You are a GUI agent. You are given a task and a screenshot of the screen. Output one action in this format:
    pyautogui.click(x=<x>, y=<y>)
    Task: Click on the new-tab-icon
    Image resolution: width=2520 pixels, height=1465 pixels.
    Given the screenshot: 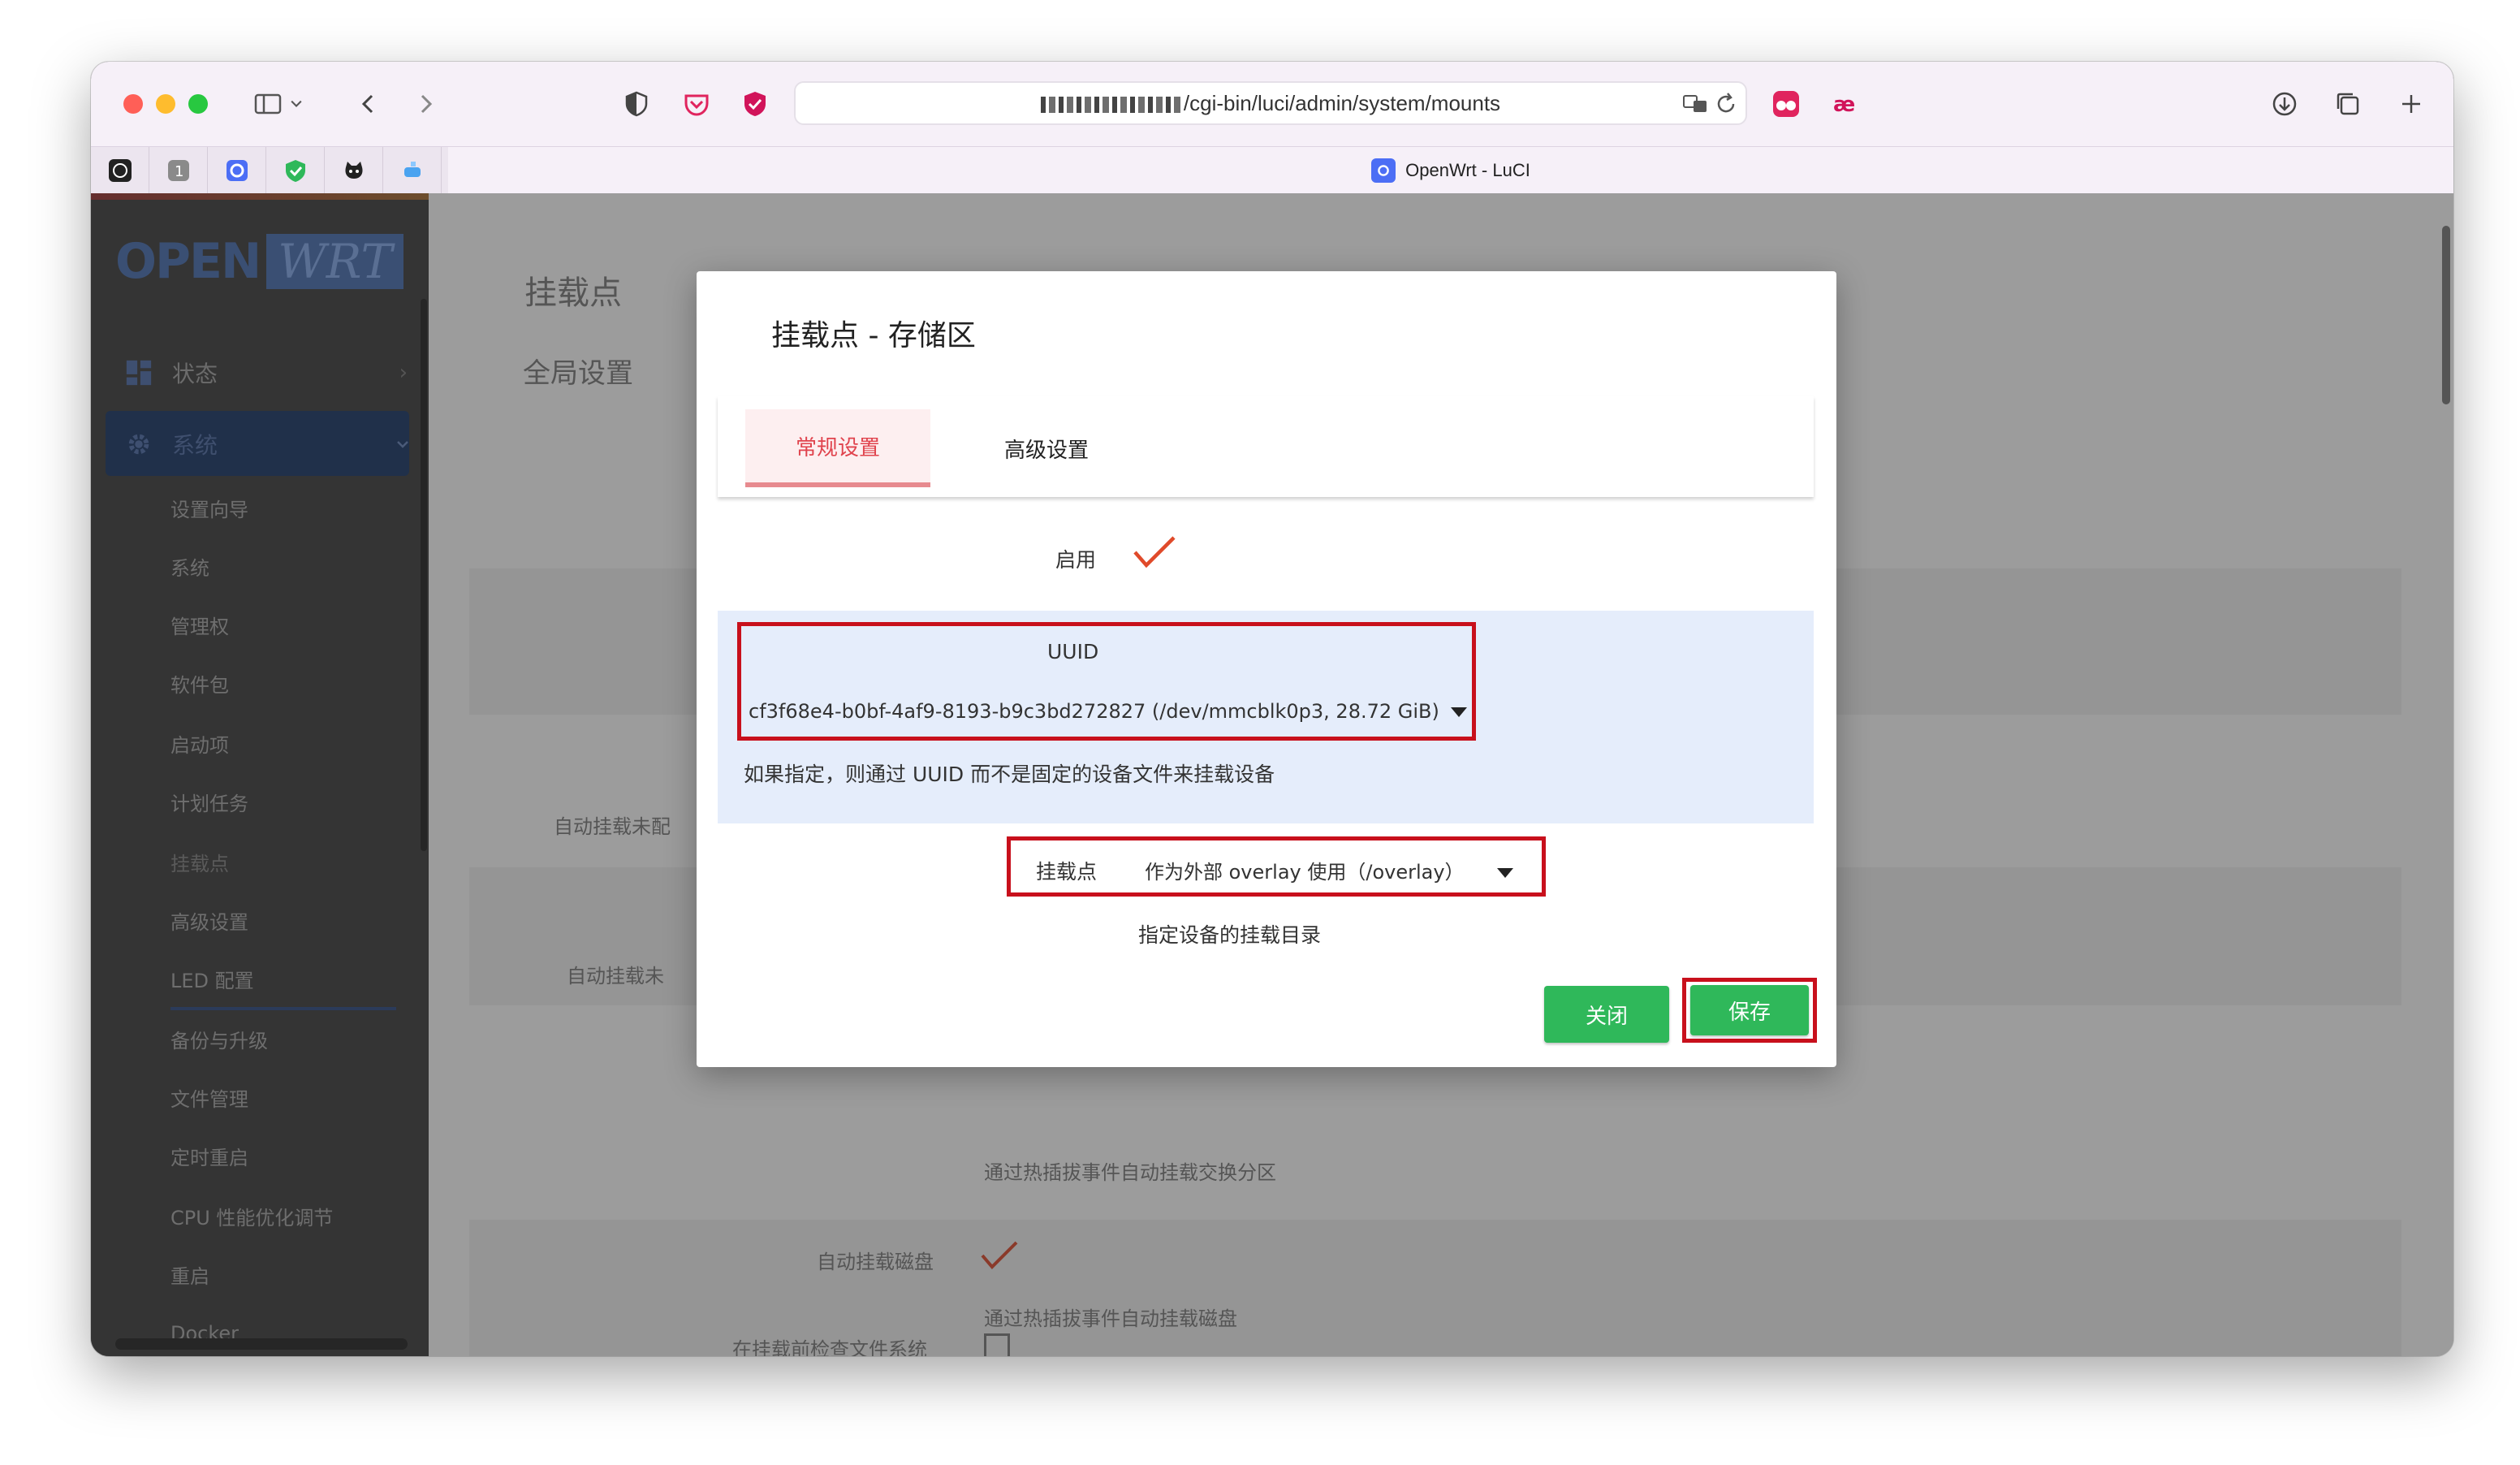 What is the action you would take?
    pyautogui.click(x=2411, y=104)
    